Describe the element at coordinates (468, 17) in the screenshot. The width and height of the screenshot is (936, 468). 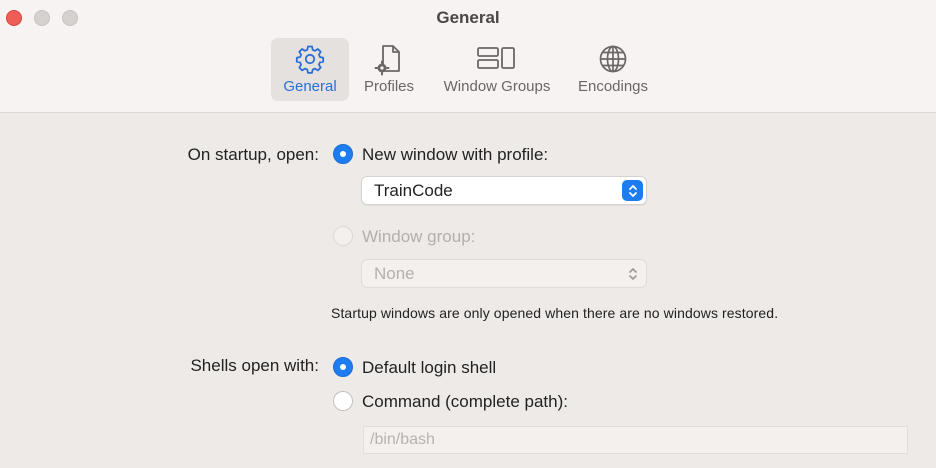
I see `window-title: General` at that location.